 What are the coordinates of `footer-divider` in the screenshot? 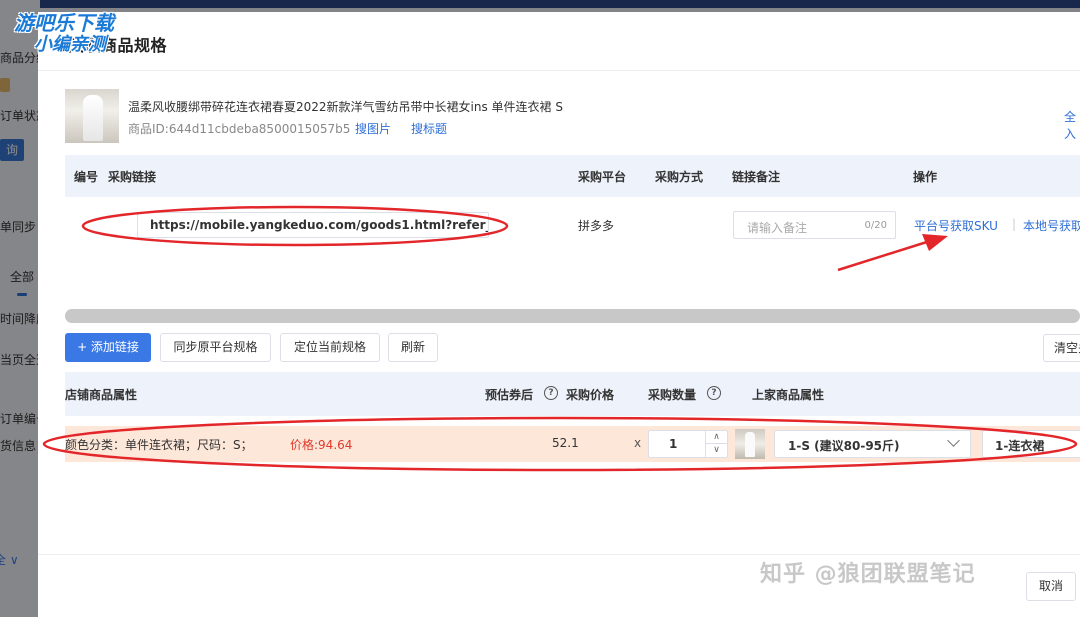 It's located at (559, 554).